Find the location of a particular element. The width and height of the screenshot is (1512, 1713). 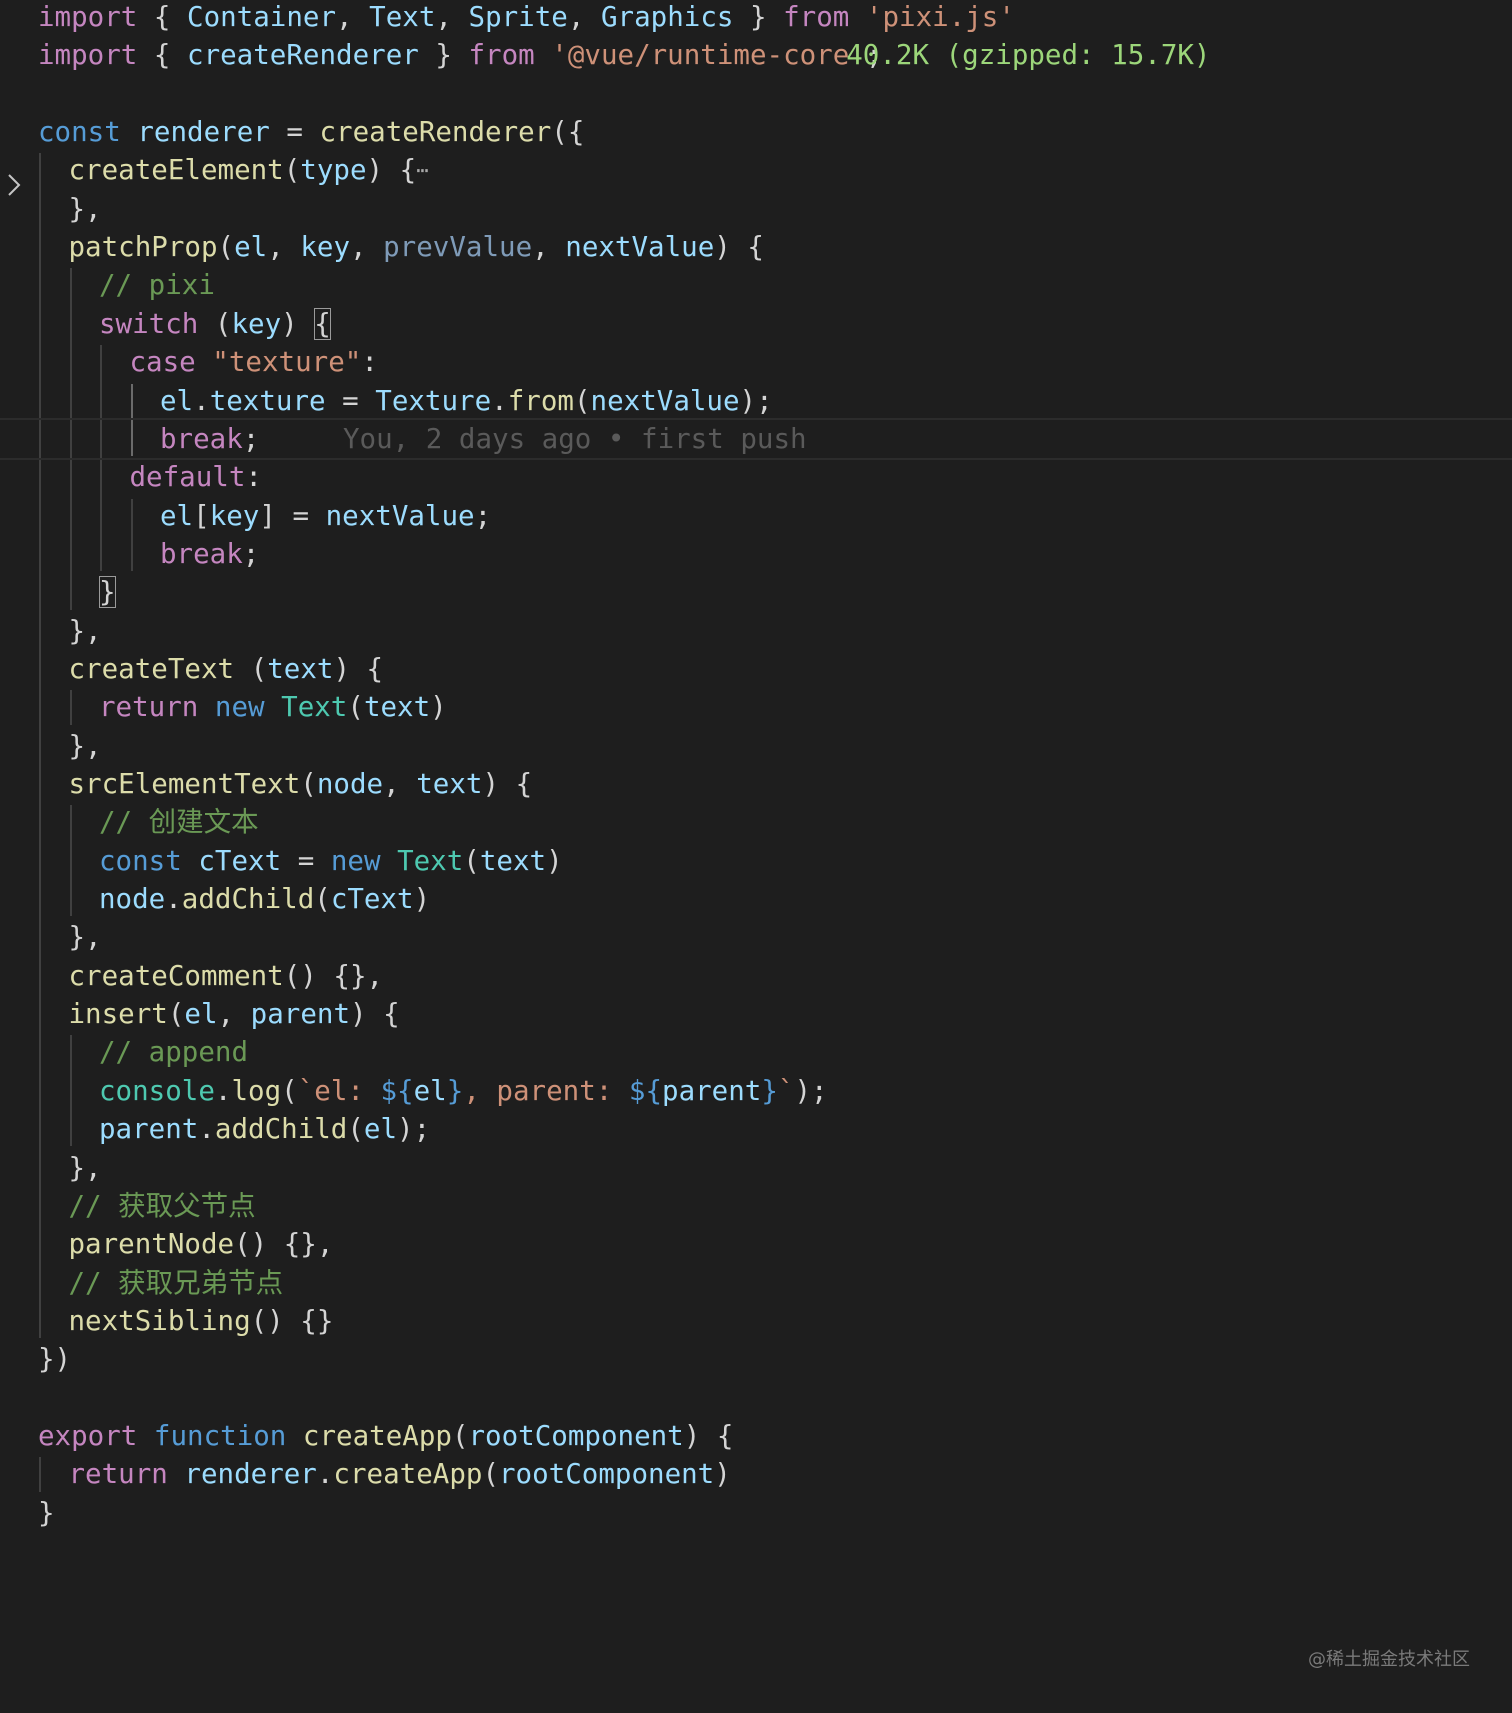

code-token: new is located at coordinates (355, 860).